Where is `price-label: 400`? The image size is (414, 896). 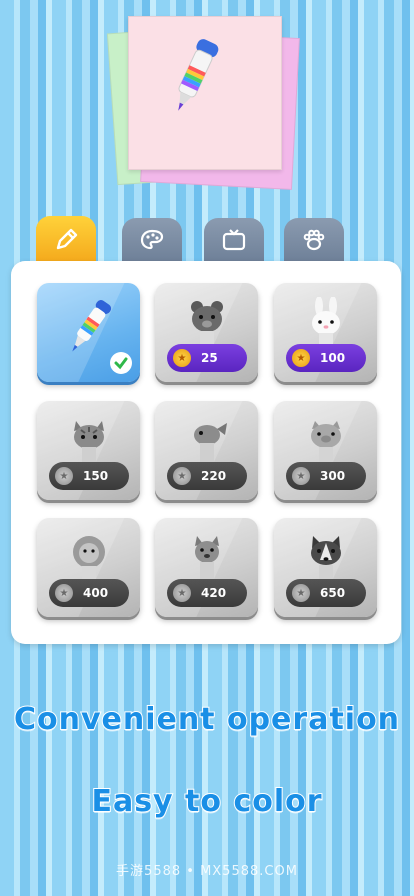
price-label: 400 is located at coordinates (96, 593).